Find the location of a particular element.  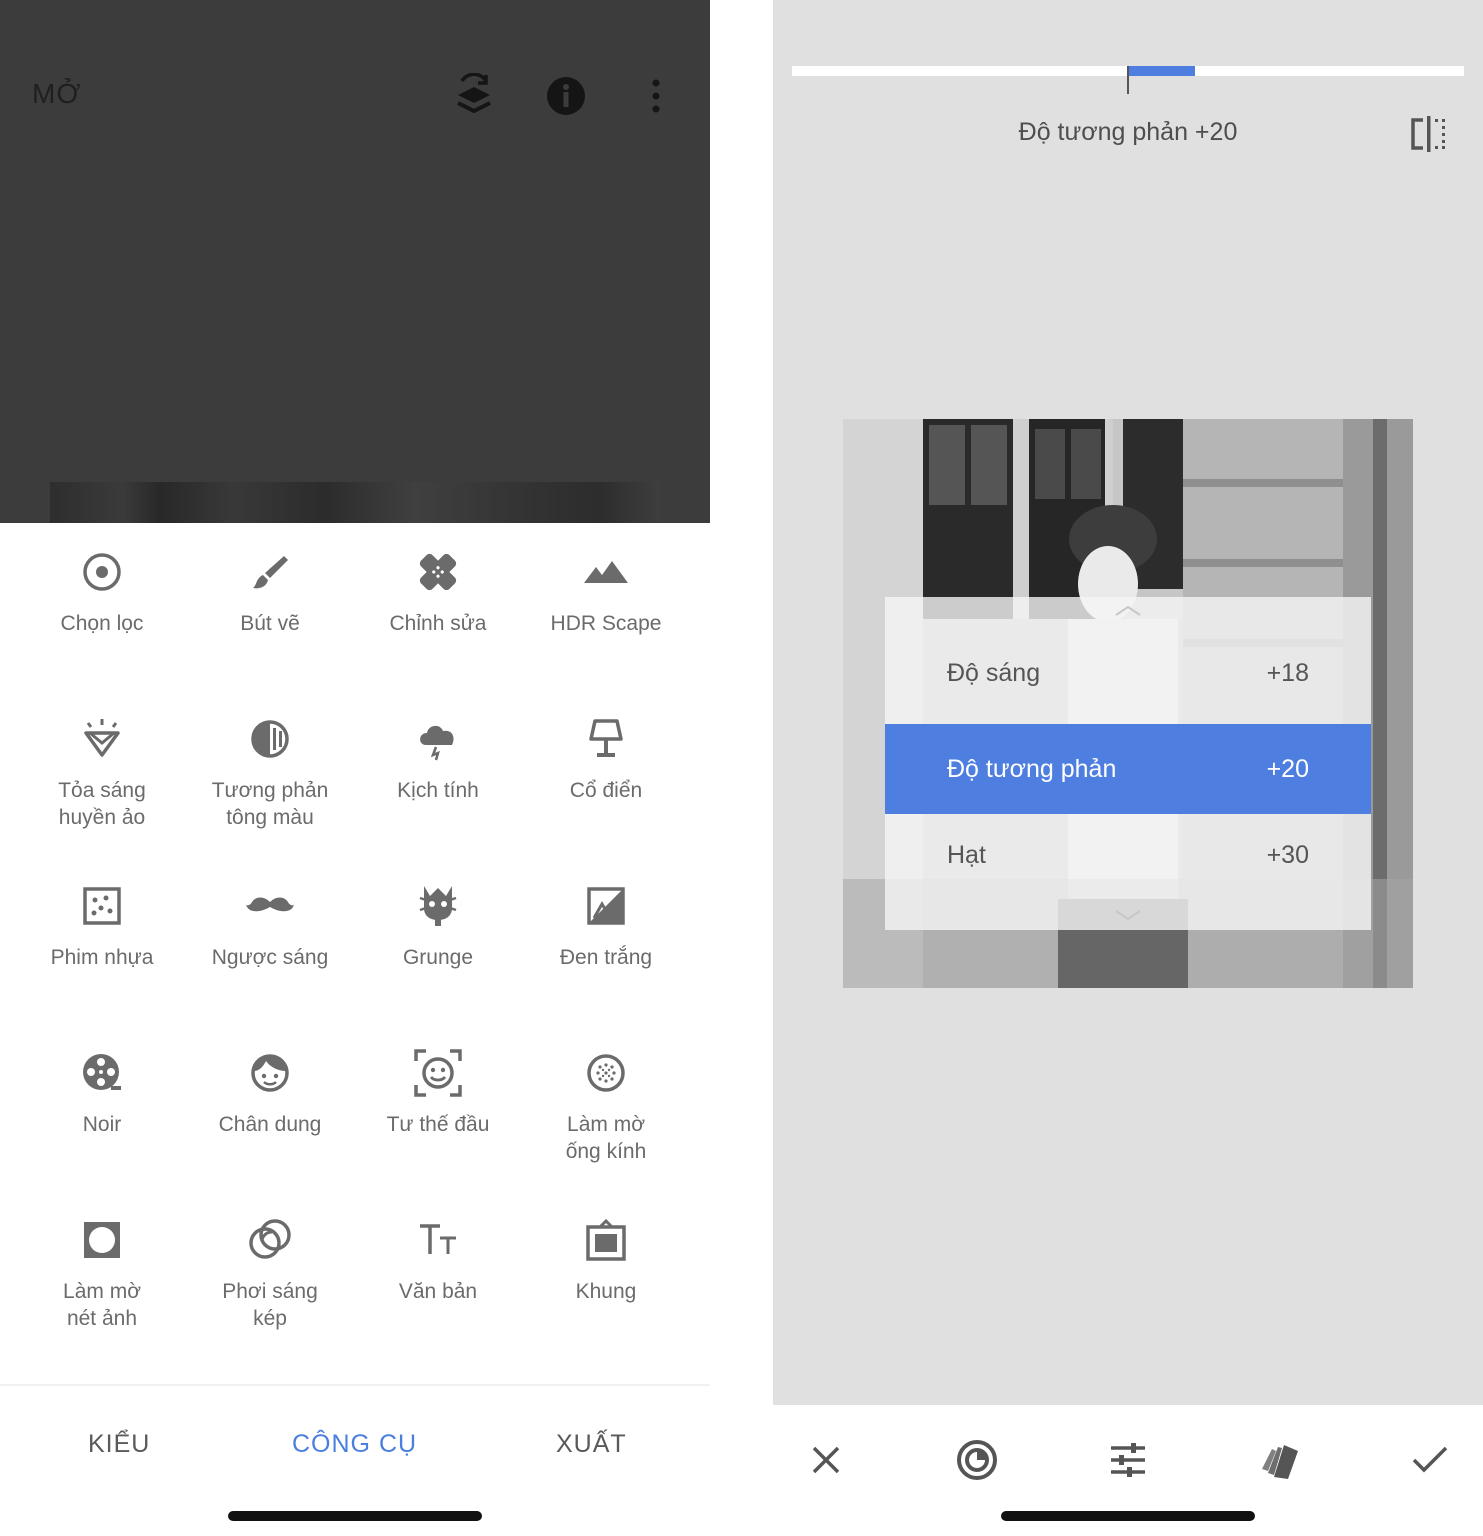

check-icon is located at coordinates (1430, 1460).